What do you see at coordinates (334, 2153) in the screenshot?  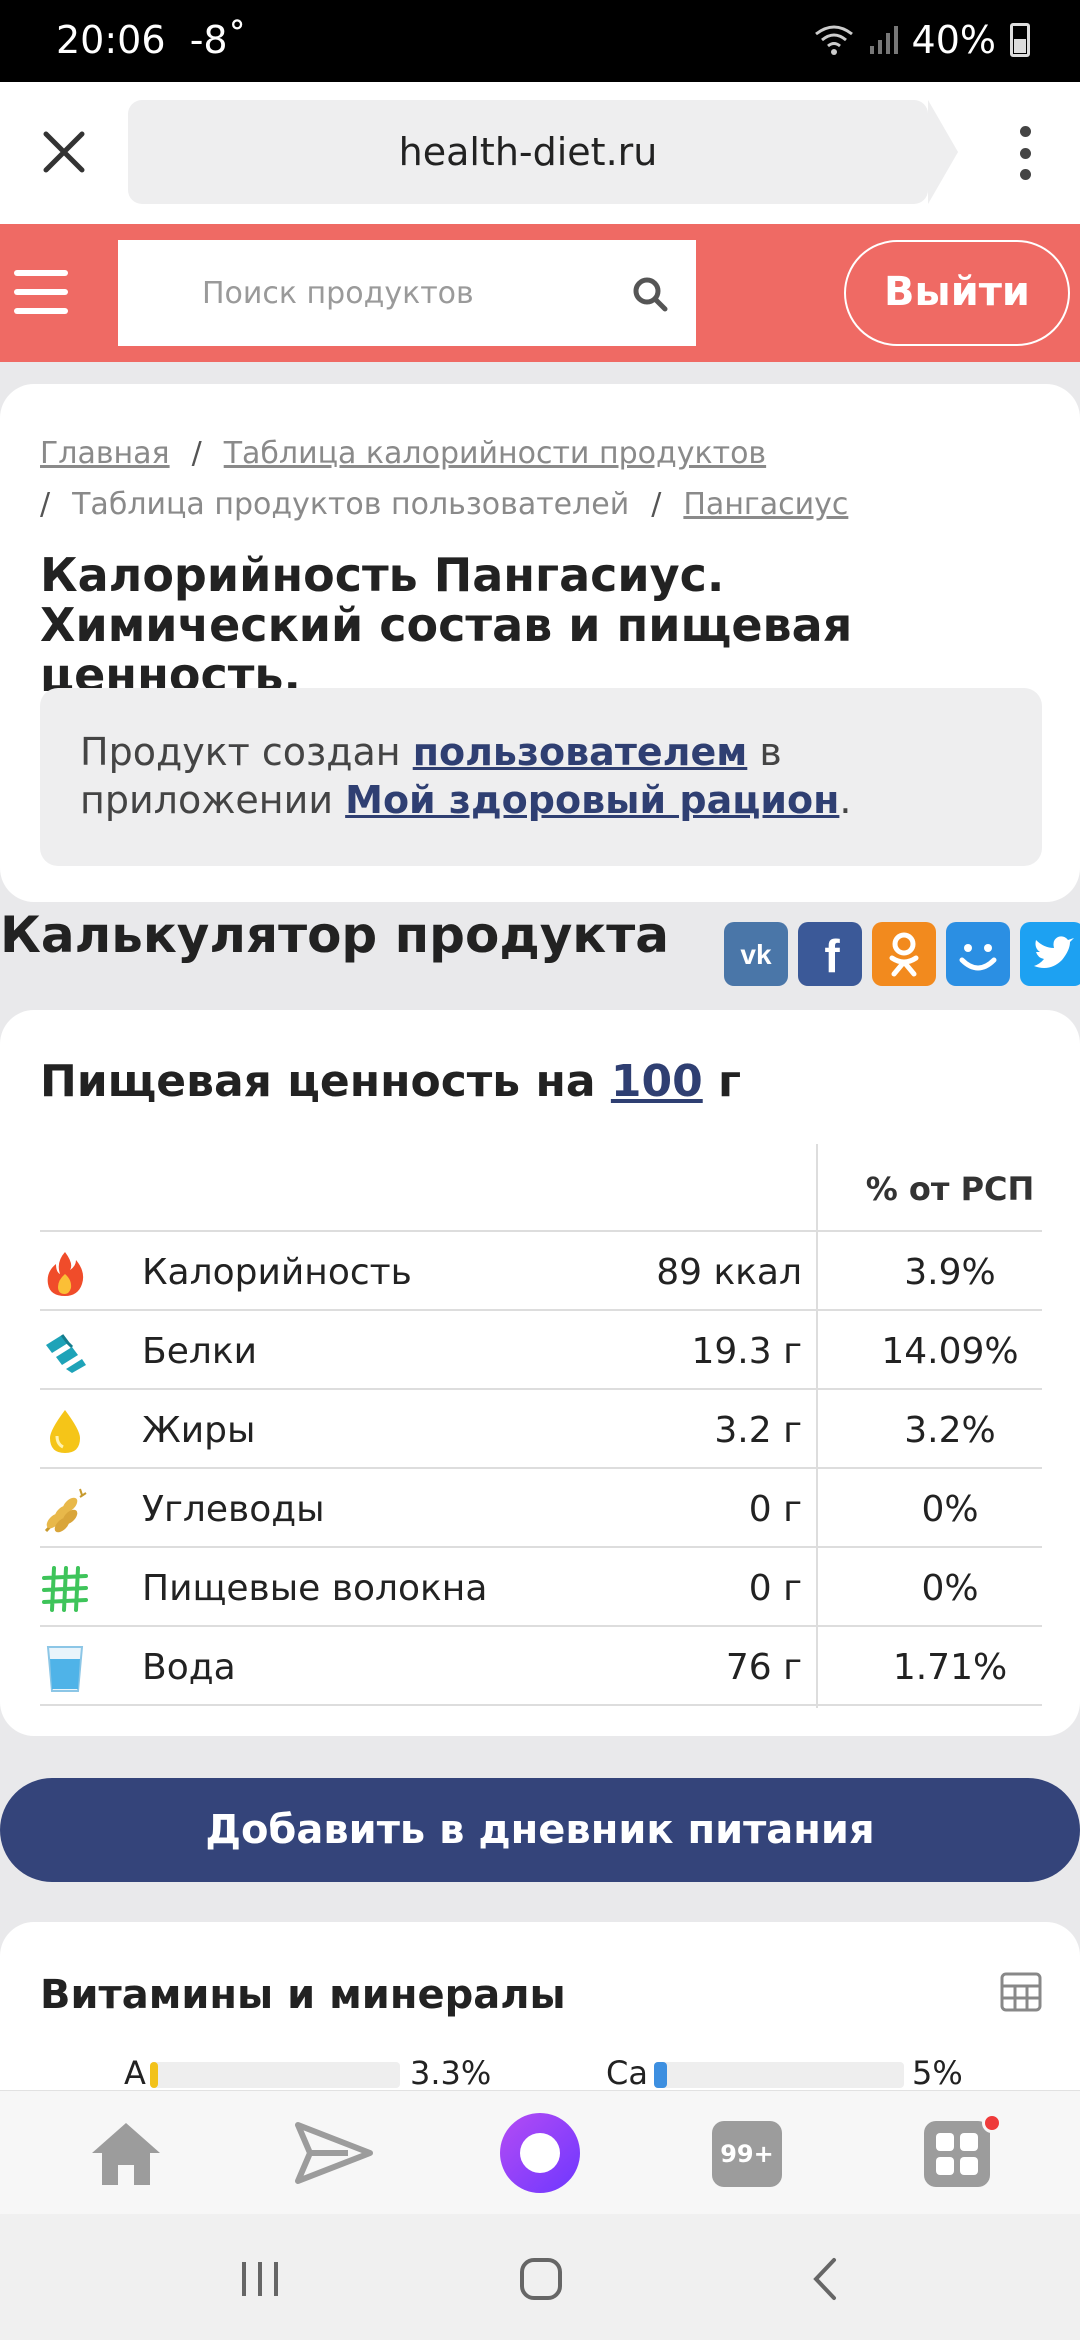 I see `send-icon` at bounding box center [334, 2153].